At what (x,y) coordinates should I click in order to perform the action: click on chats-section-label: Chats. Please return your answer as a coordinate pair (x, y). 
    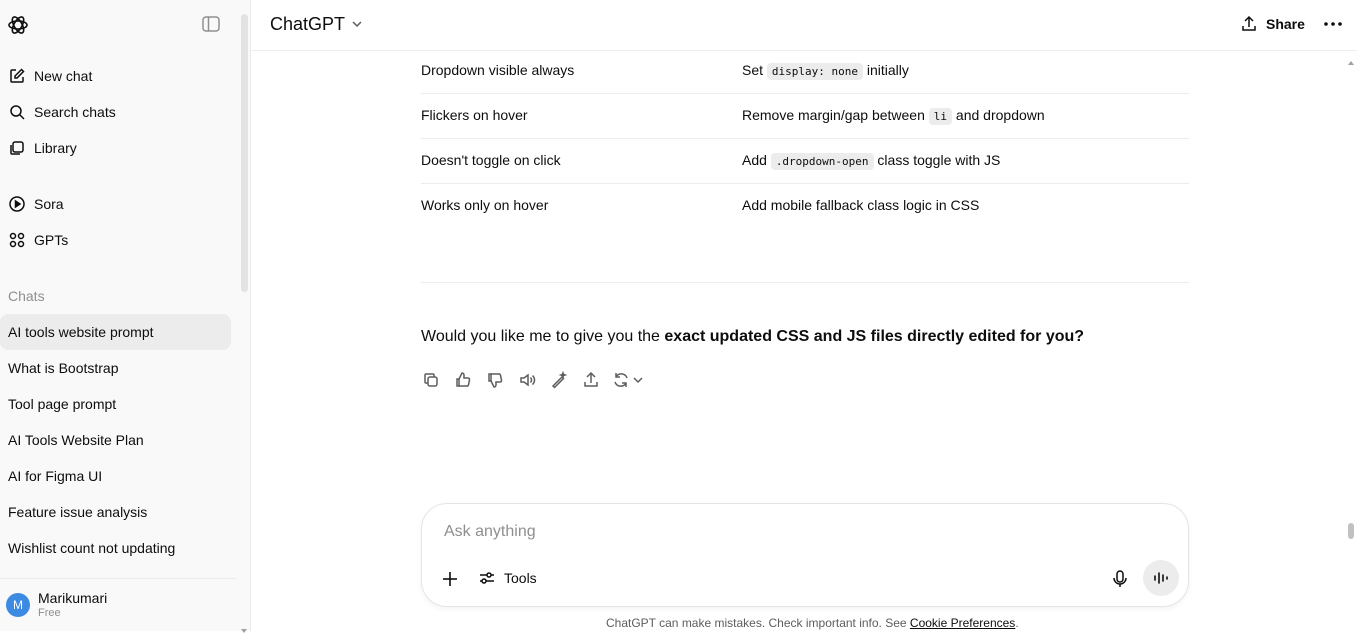
    Looking at the image, I should click on (26, 296).